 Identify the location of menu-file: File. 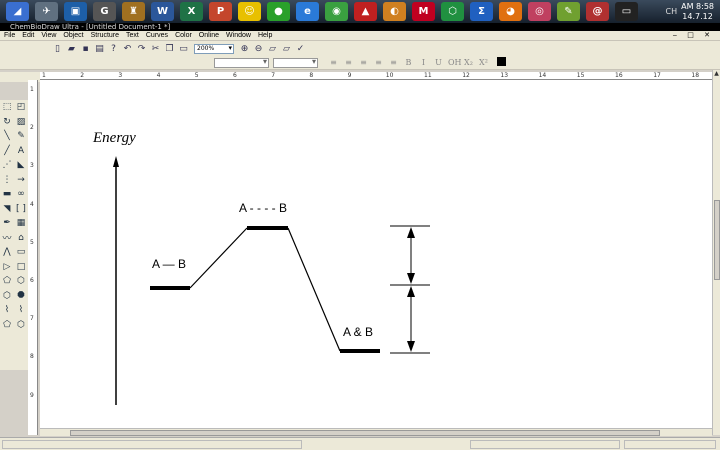
(9, 35).